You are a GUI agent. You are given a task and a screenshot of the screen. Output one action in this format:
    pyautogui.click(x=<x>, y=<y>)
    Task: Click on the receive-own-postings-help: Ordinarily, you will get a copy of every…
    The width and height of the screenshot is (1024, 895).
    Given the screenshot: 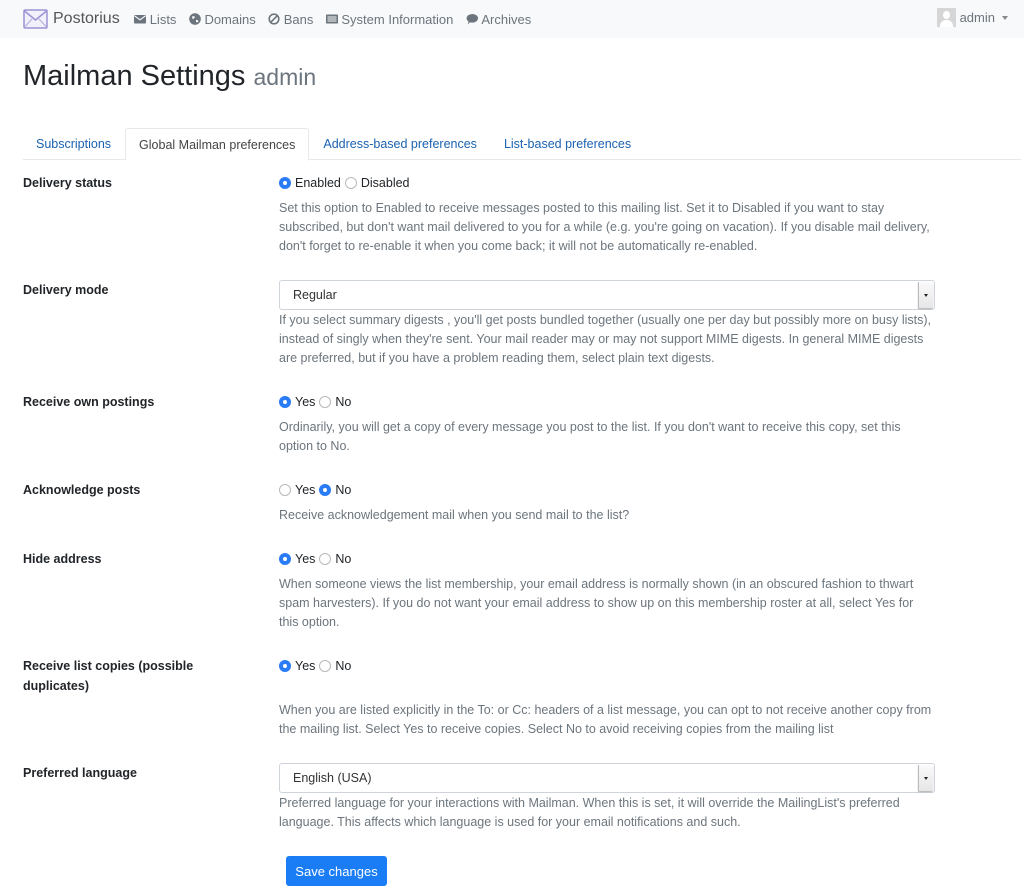 What is the action you would take?
    pyautogui.click(x=590, y=436)
    